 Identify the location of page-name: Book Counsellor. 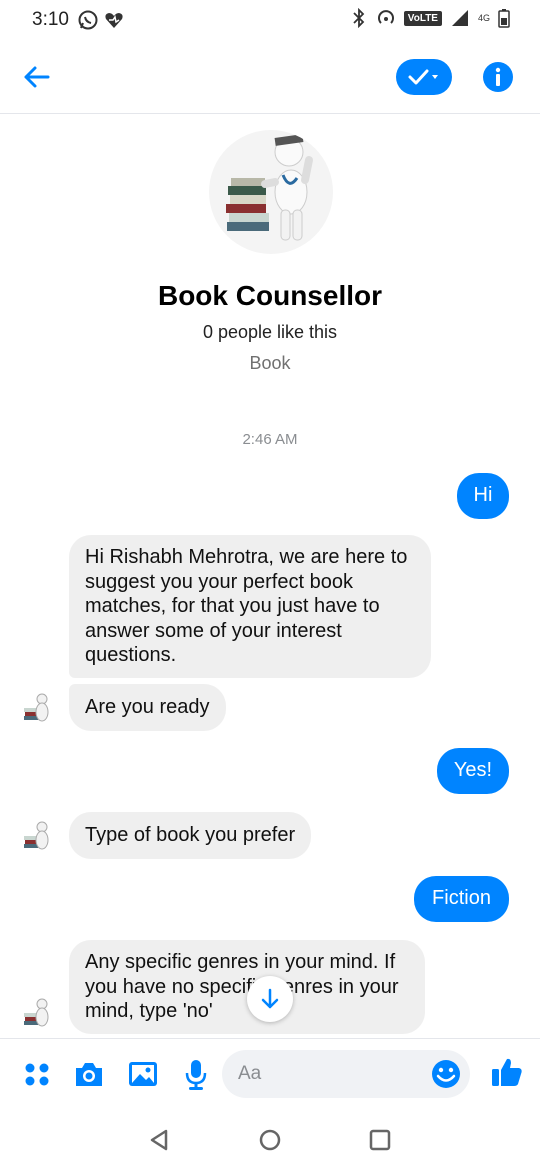
(269, 295).